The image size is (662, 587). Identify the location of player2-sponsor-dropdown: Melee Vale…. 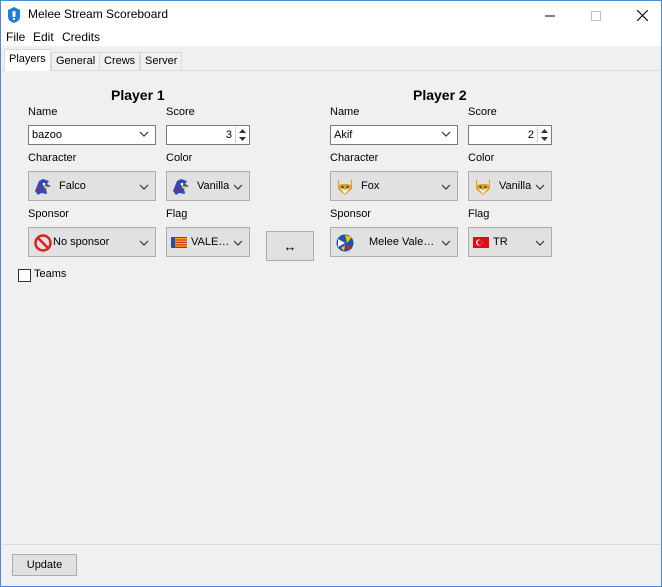
(394, 242).